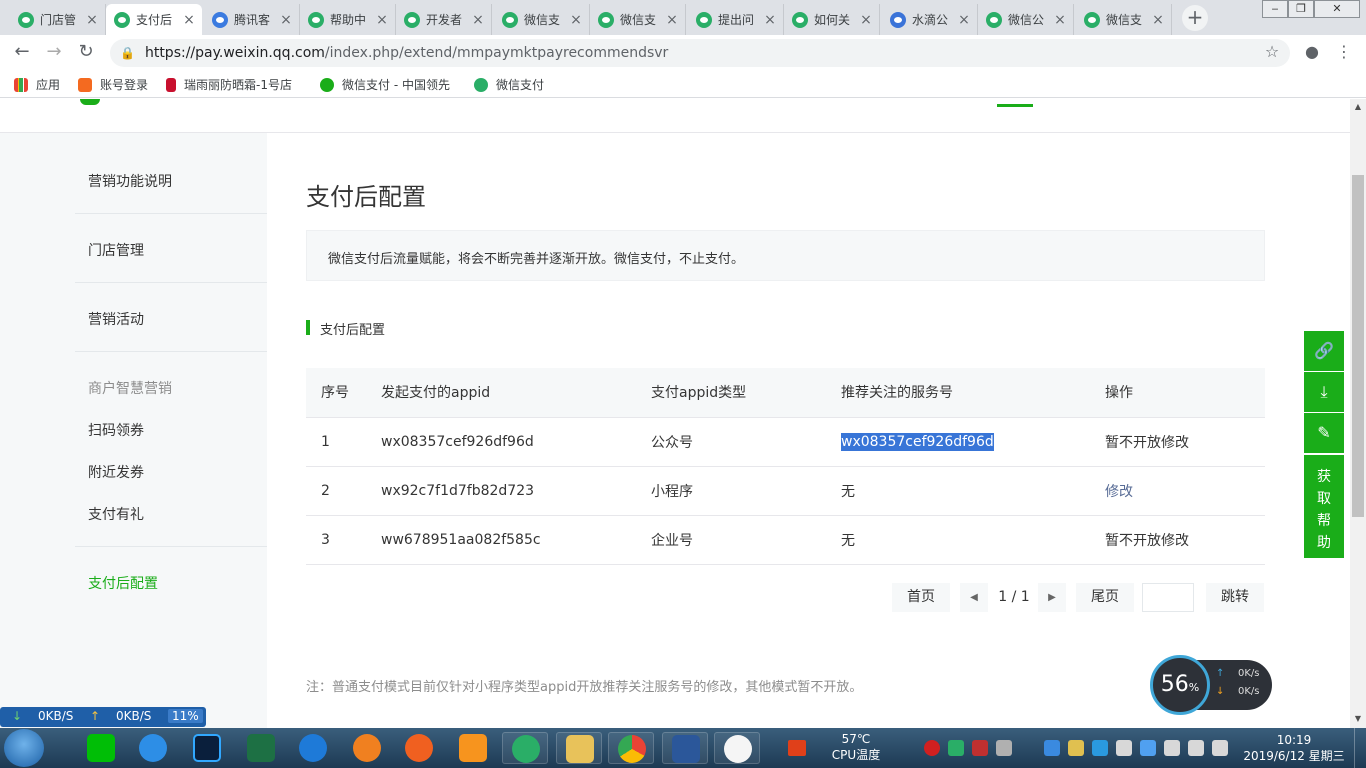  What do you see at coordinates (207, 748) in the screenshot?
I see `photoshop-icon` at bounding box center [207, 748].